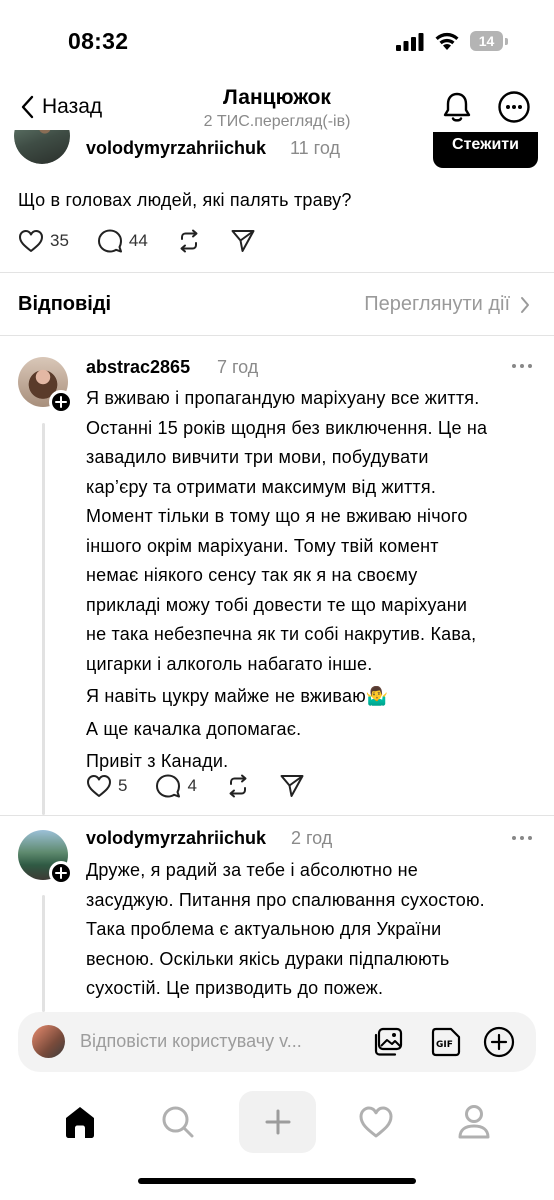 The width and height of the screenshot is (554, 1200). I want to click on chevron-right-icon, so click(525, 304).